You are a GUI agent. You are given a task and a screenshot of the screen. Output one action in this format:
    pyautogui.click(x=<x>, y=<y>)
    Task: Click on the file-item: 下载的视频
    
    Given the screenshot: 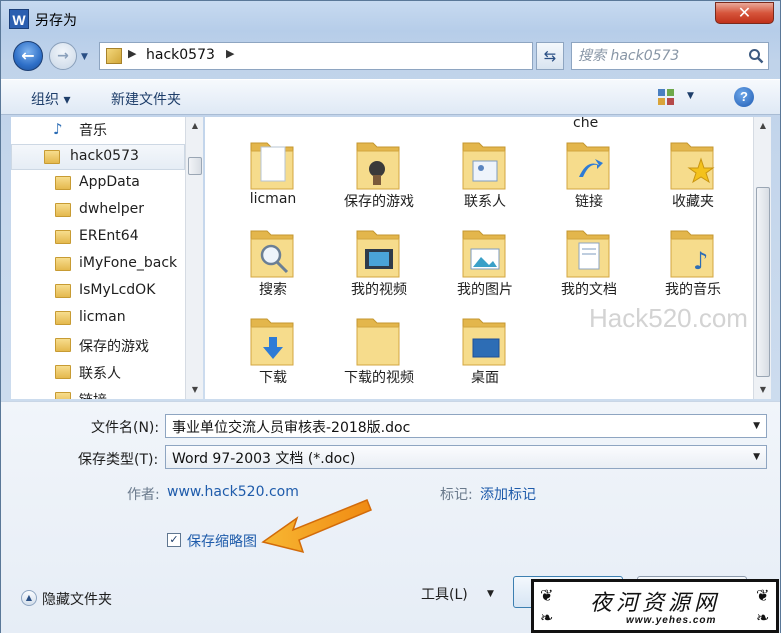 What is the action you would take?
    pyautogui.click(x=379, y=352)
    